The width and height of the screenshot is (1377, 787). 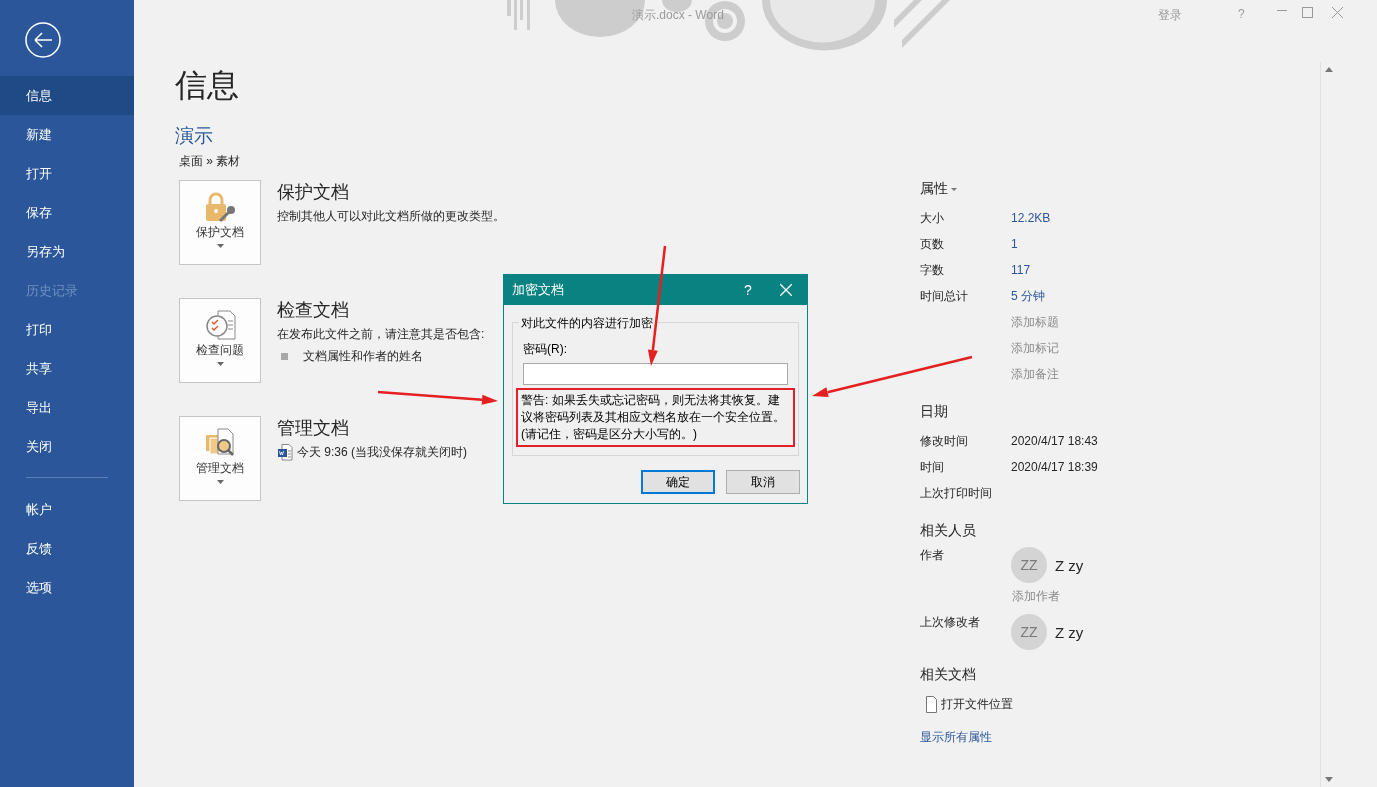 I want to click on version-entry: 今天 9:36 (当我没保存就关闭时), so click(x=382, y=452).